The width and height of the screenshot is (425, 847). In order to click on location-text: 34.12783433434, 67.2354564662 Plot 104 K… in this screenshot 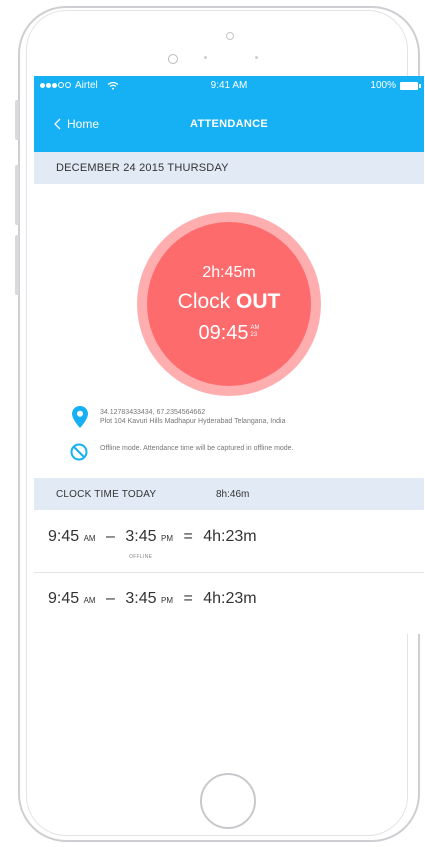, I will do `click(255, 417)`.